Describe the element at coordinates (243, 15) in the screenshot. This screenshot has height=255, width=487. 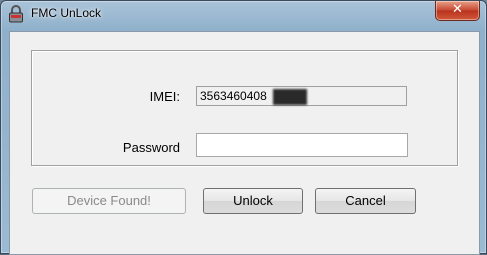
I see `title-bar: FMC UnLock ✕` at that location.